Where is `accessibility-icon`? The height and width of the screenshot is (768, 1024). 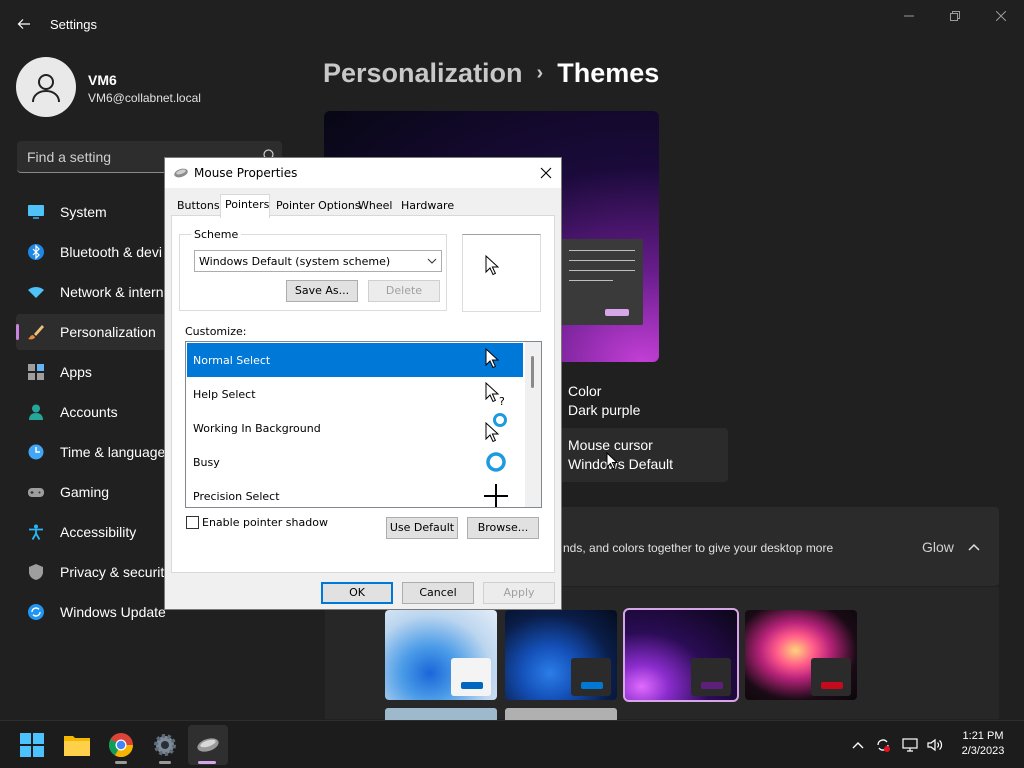 accessibility-icon is located at coordinates (36, 532).